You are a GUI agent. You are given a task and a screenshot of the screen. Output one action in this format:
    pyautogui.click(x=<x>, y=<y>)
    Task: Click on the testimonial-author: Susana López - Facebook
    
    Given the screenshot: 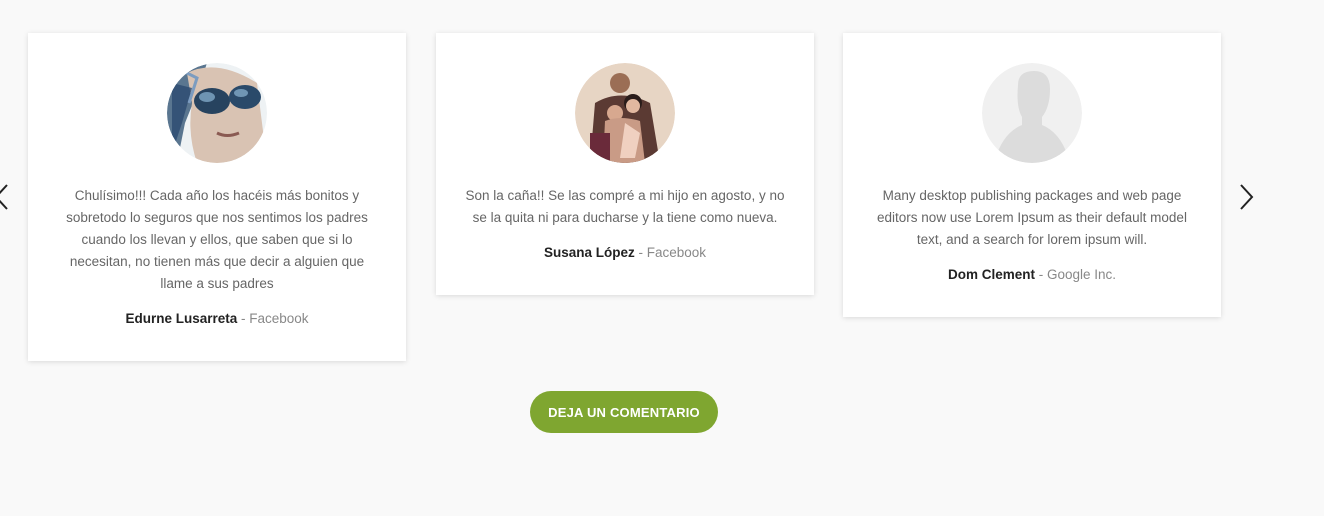 What is the action you would take?
    pyautogui.click(x=625, y=253)
    